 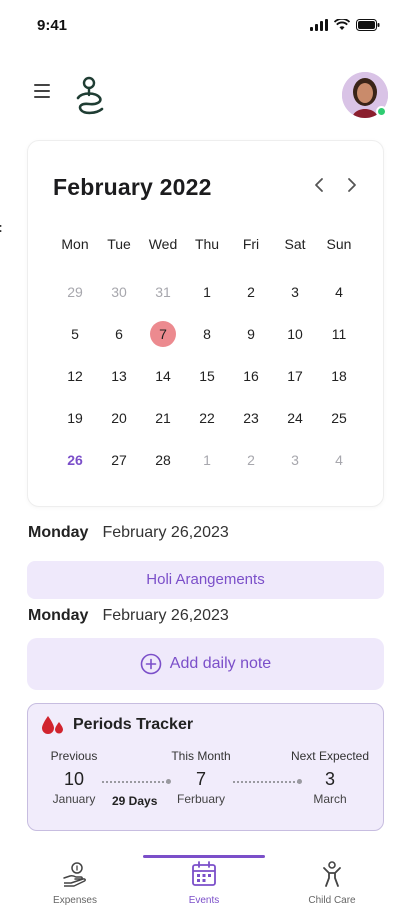 What do you see at coordinates (339, 244) in the screenshot?
I see `weekday-label: Sun` at bounding box center [339, 244].